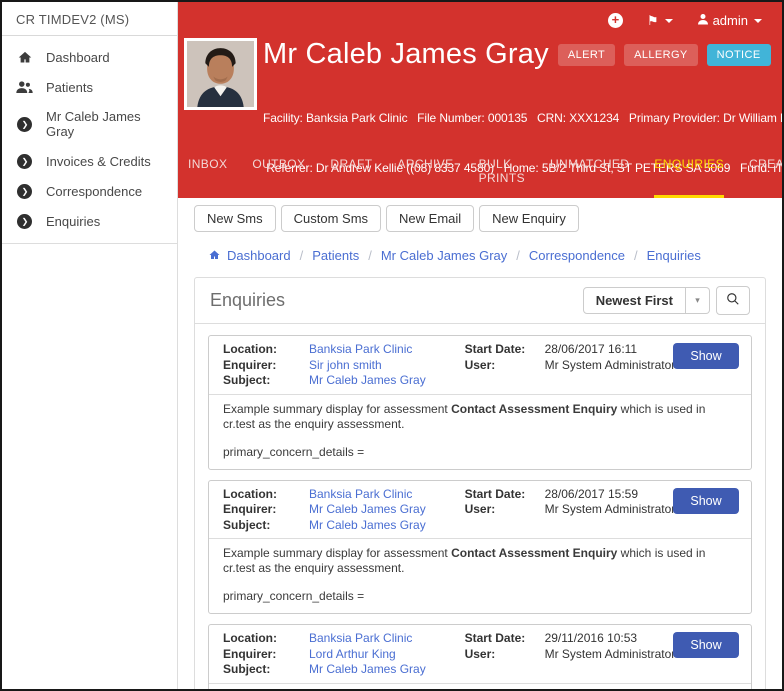 The image size is (784, 691). I want to click on sidebar-item-correspondence: Correspondence, so click(89, 191).